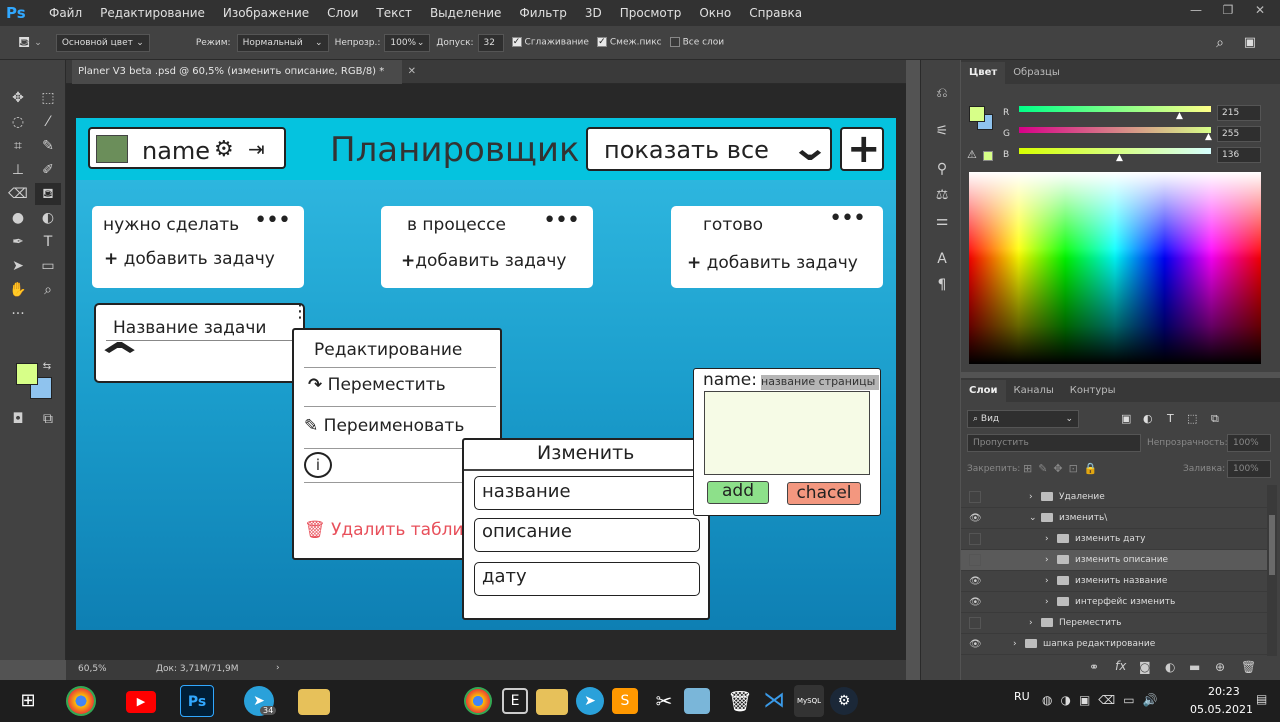  What do you see at coordinates (490, 42) in the screenshot?
I see `tolerance-field: 32` at bounding box center [490, 42].